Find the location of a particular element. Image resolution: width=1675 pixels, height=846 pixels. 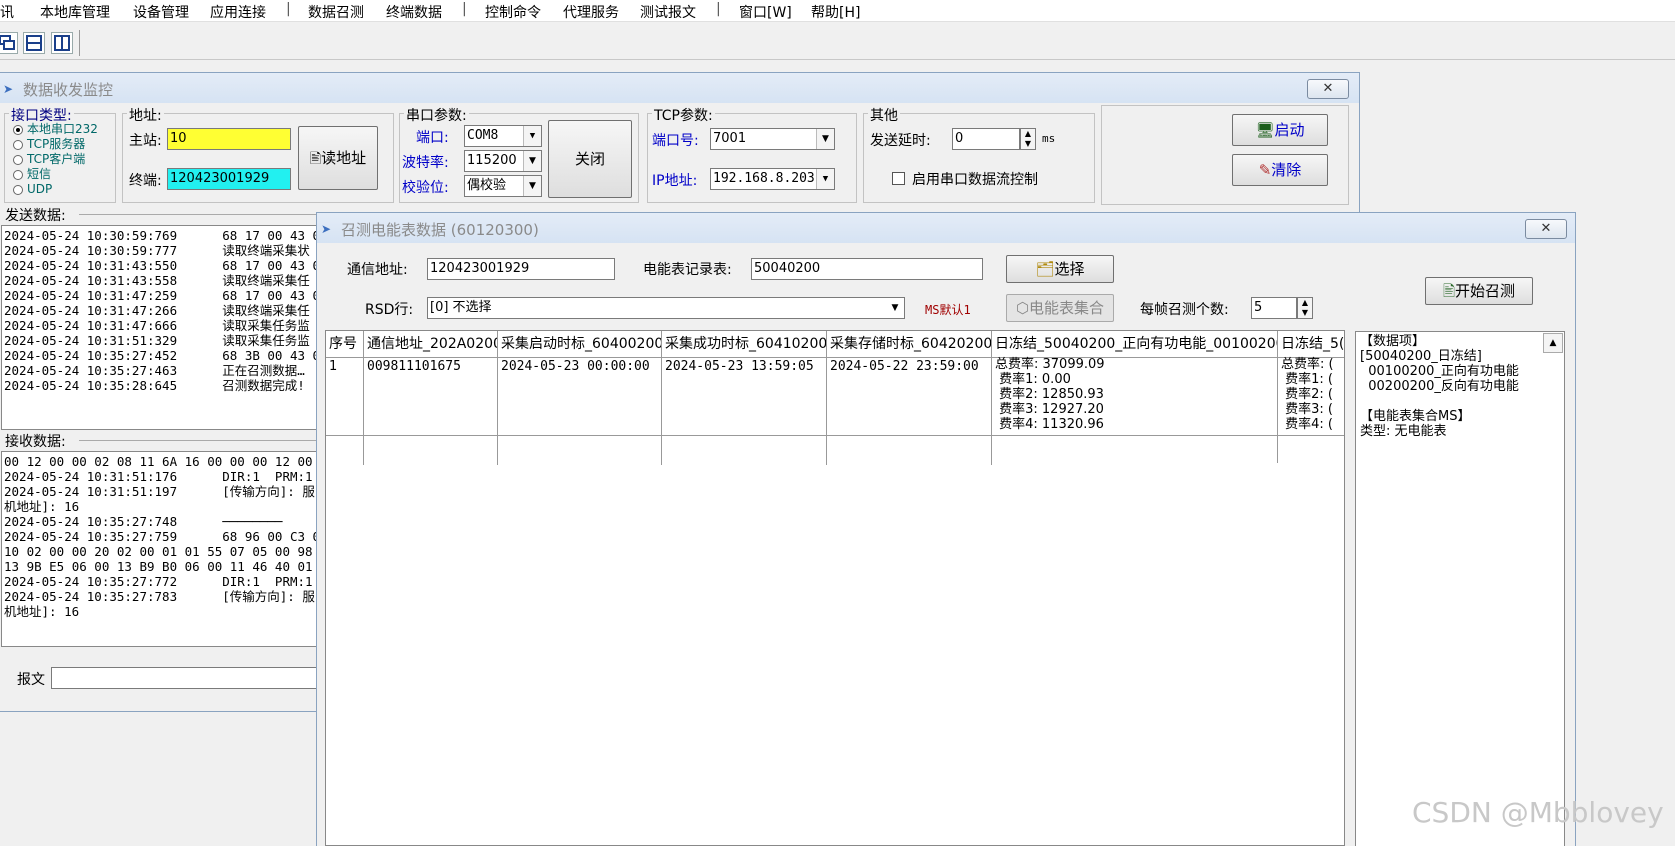

terminal-input: 120423001929 is located at coordinates (229, 179).